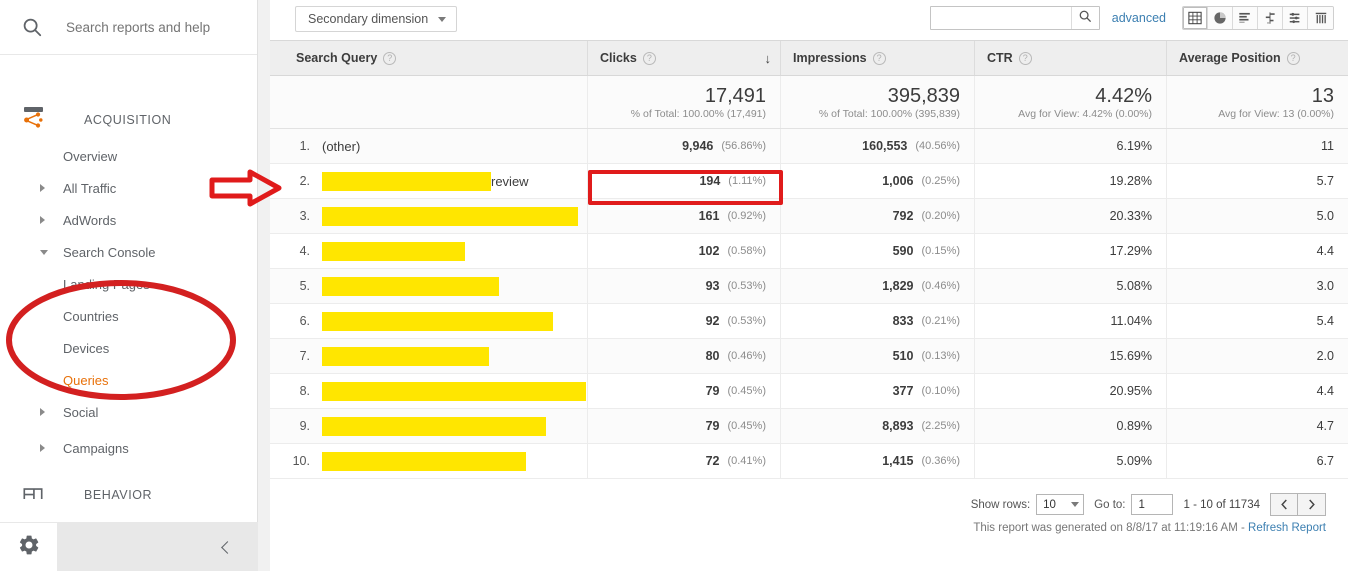 Image resolution: width=1348 pixels, height=571 pixels. What do you see at coordinates (1245, 18) in the screenshot?
I see `performance-bar-view-icon` at bounding box center [1245, 18].